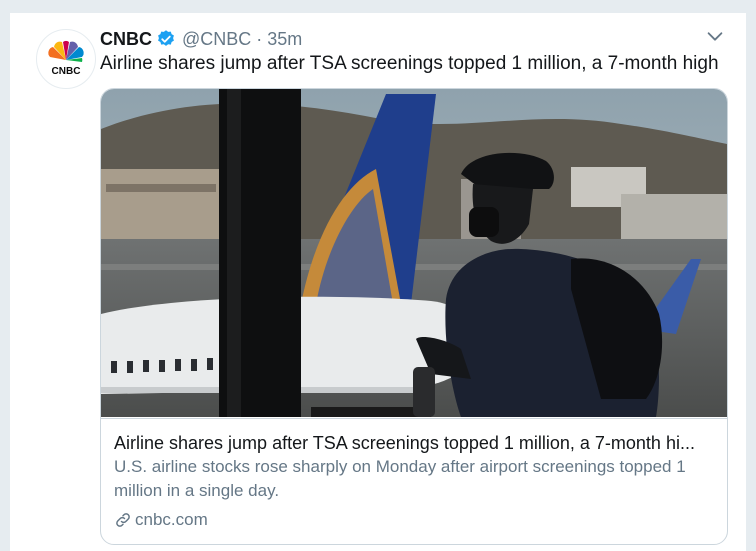  What do you see at coordinates (284, 39) in the screenshot?
I see `tweet-timestamp: 35m` at bounding box center [284, 39].